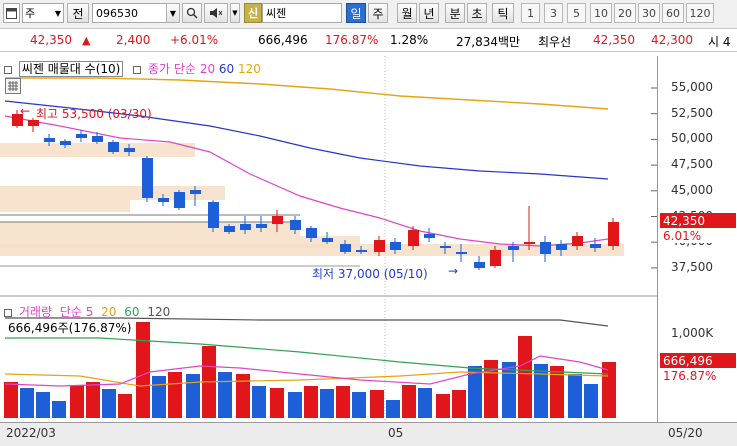  Describe the element at coordinates (13, 86) in the screenshot. I see `grid-toggle-button` at that location.